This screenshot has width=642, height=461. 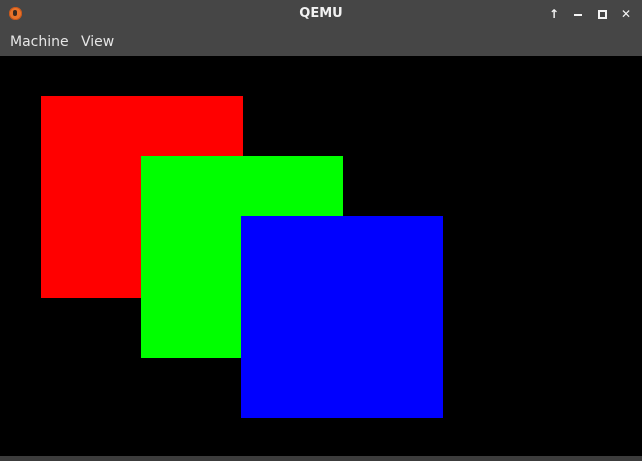 What do you see at coordinates (97, 42) in the screenshot?
I see `menu-view: View` at bounding box center [97, 42].